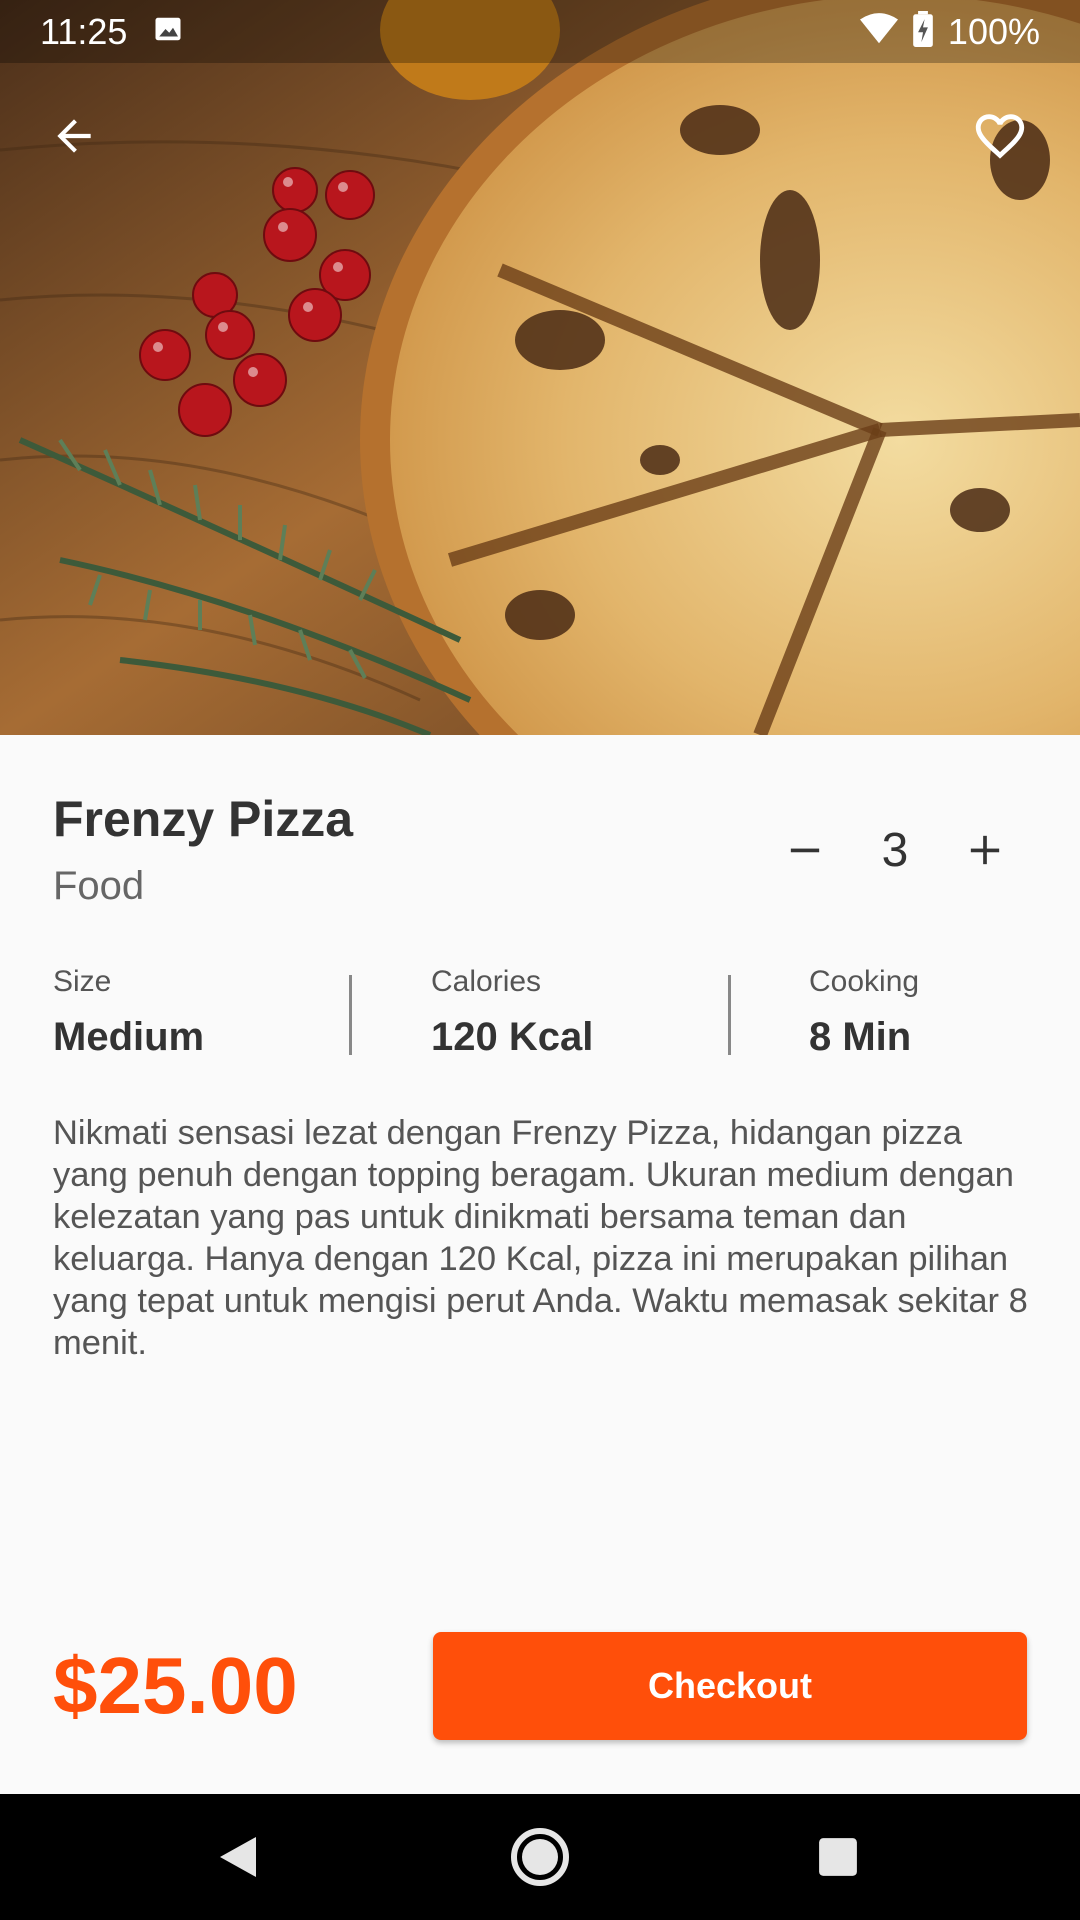 The height and width of the screenshot is (1920, 1080). Describe the element at coordinates (878, 31) in the screenshot. I see `wifi-icon` at that location.